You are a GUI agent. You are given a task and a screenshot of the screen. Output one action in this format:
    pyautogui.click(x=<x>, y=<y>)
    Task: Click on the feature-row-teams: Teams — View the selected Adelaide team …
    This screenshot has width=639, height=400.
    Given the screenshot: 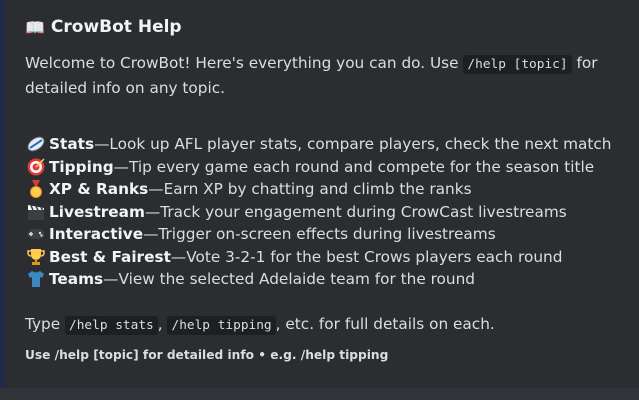 What is the action you would take?
    pyautogui.click(x=328, y=279)
    